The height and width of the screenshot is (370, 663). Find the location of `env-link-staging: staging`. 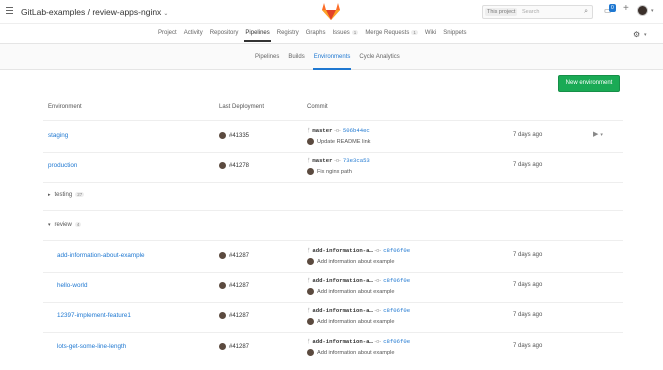

env-link-staging: staging is located at coordinates (58, 135).